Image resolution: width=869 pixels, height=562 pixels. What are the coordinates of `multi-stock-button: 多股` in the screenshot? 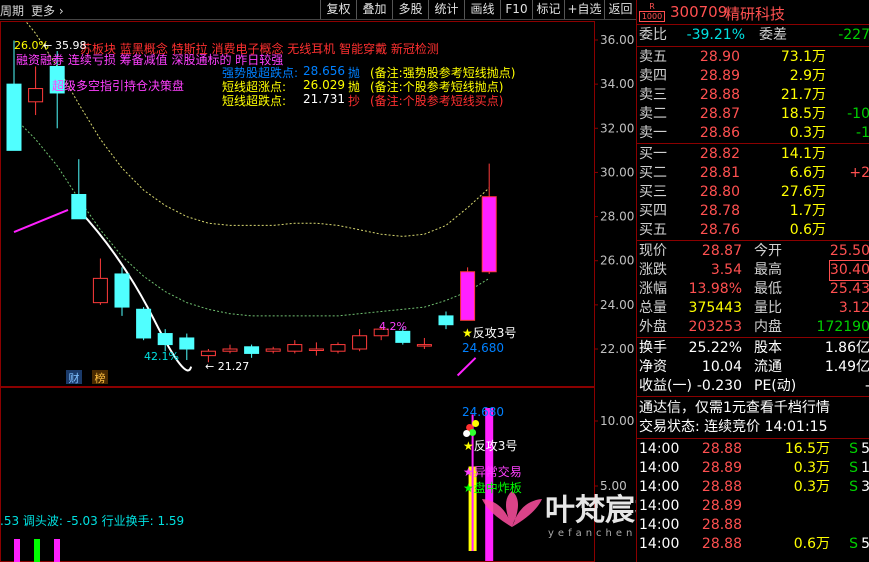 It's located at (410, 9).